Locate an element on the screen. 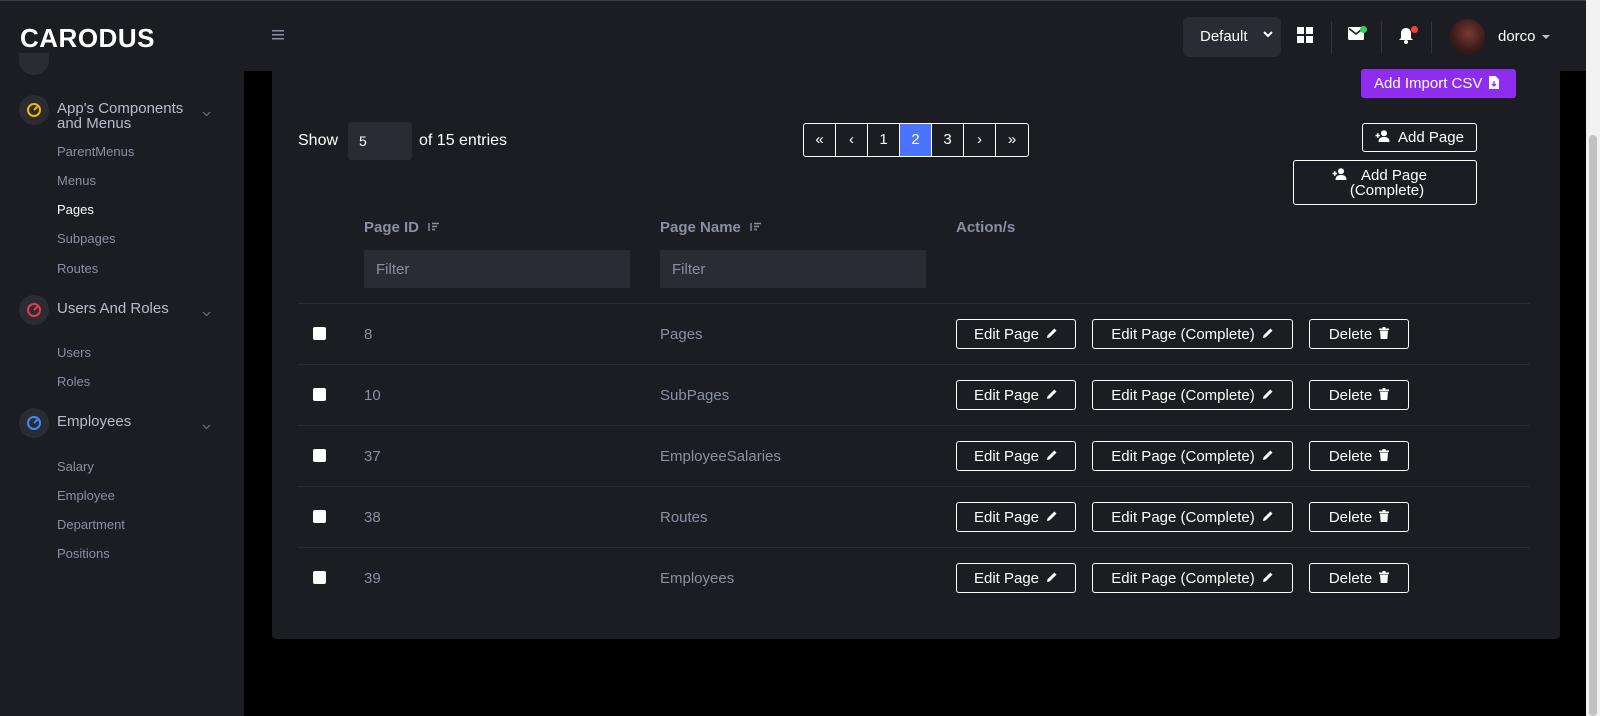 The height and width of the screenshot is (716, 1600). page-scrollbar is located at coordinates (1593, 358).